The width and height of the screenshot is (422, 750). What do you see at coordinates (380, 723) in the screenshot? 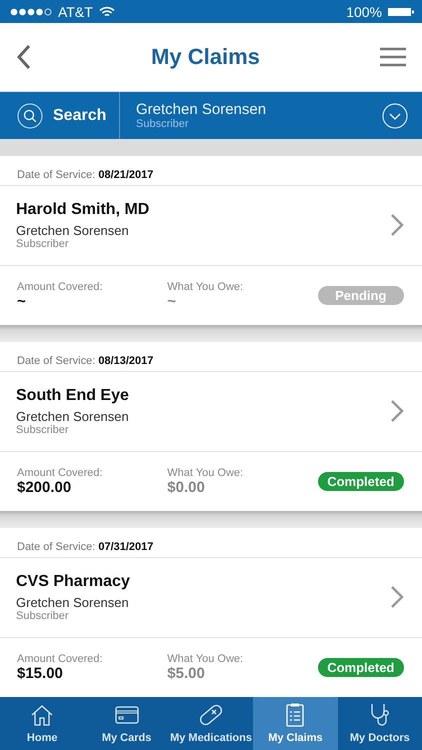
I see `tab-bar-item: My Doctors` at bounding box center [380, 723].